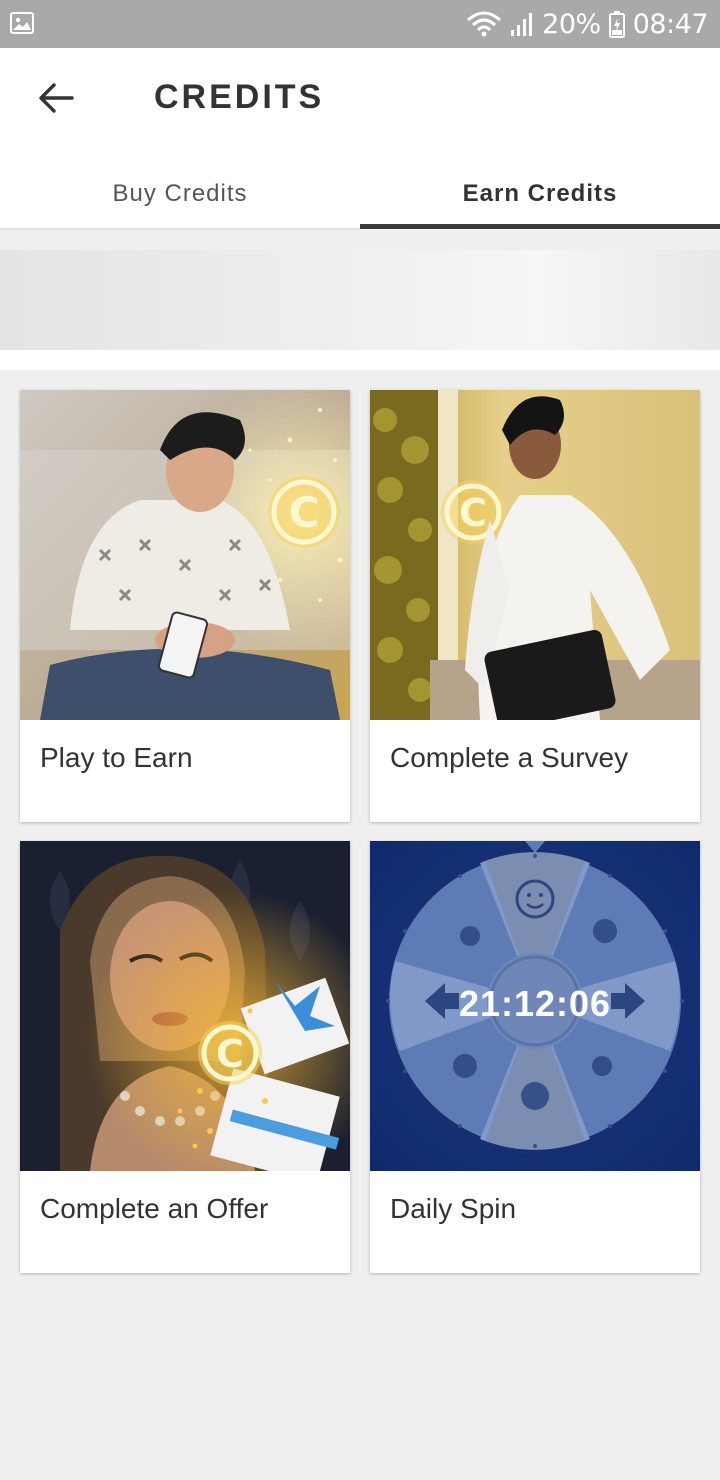  I want to click on banner-placeholder, so click(360, 300).